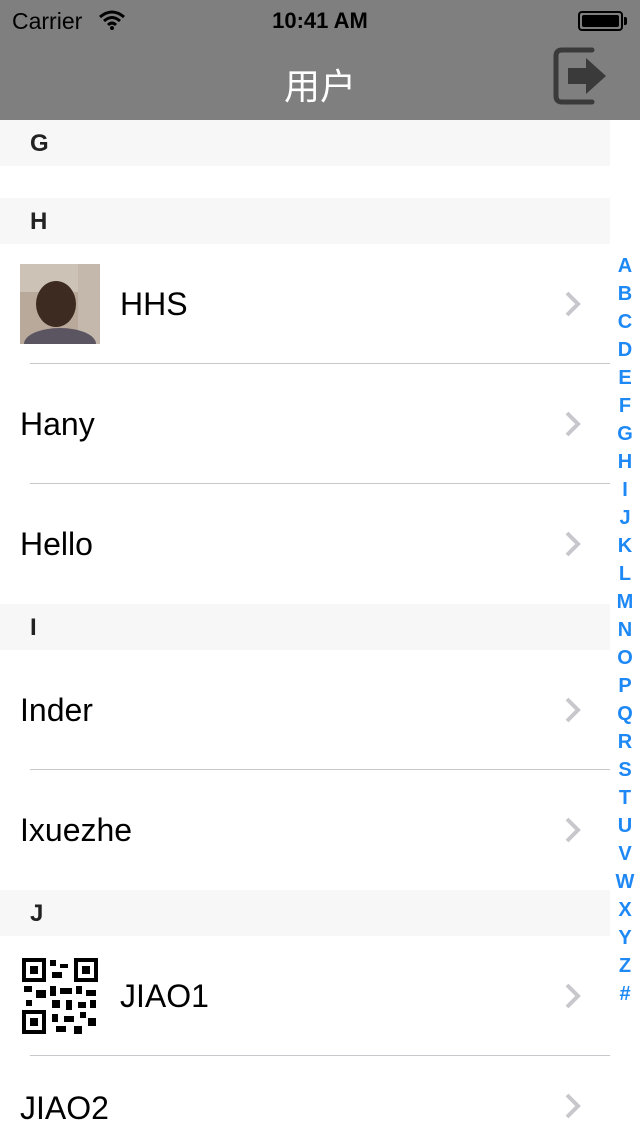 Image resolution: width=640 pixels, height=1136 pixels. I want to click on index-item: R, so click(625, 742).